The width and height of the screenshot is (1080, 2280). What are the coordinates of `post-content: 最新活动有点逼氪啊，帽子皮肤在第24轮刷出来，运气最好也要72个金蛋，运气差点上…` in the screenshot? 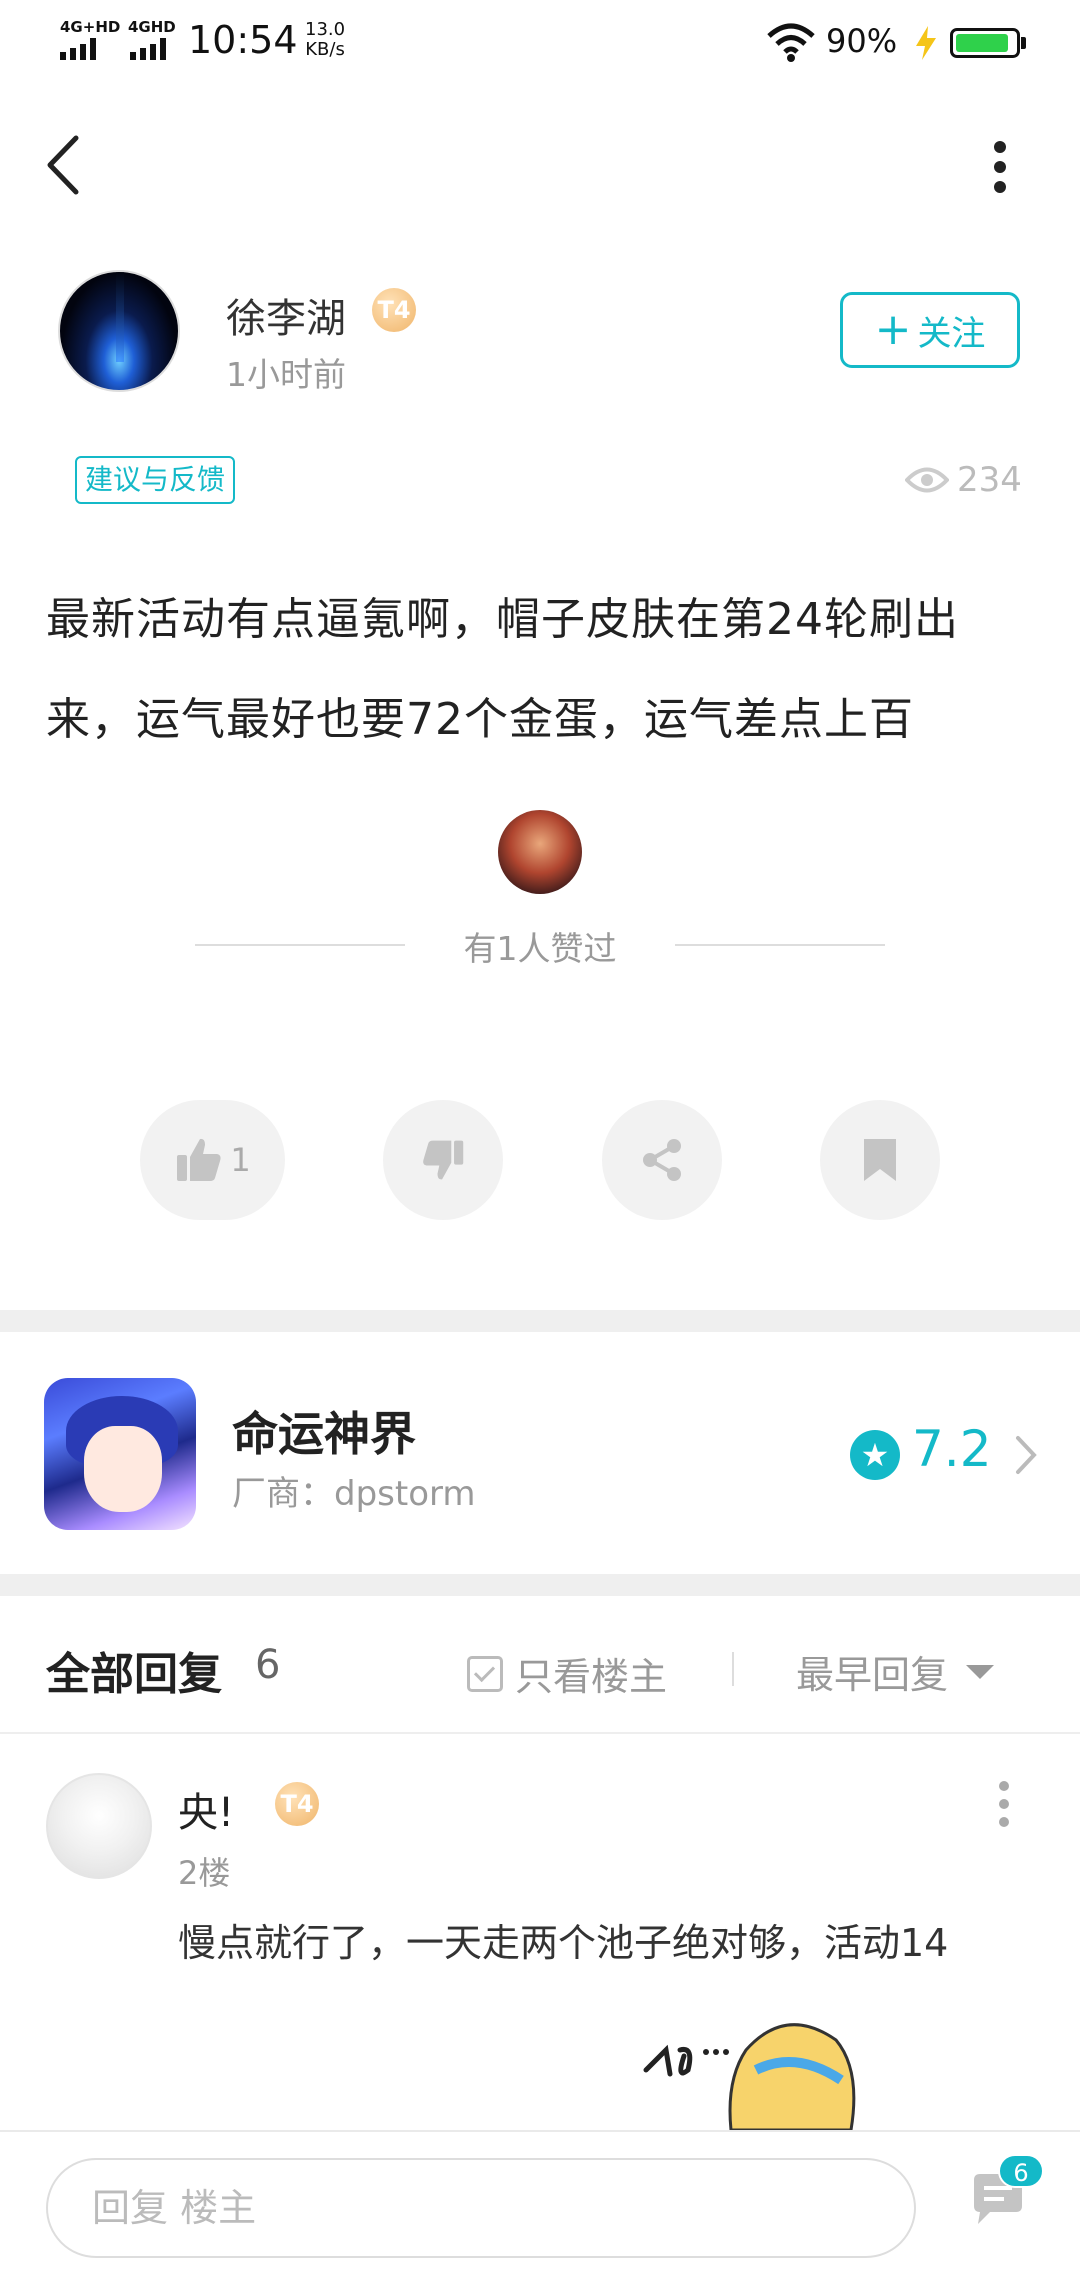 It's located at (502, 669).